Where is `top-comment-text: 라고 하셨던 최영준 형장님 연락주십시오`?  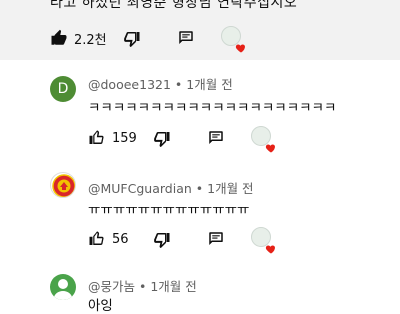 top-comment-text: 라고 하셨던 최영준 형장님 연락주십시오 is located at coordinates (174, 5).